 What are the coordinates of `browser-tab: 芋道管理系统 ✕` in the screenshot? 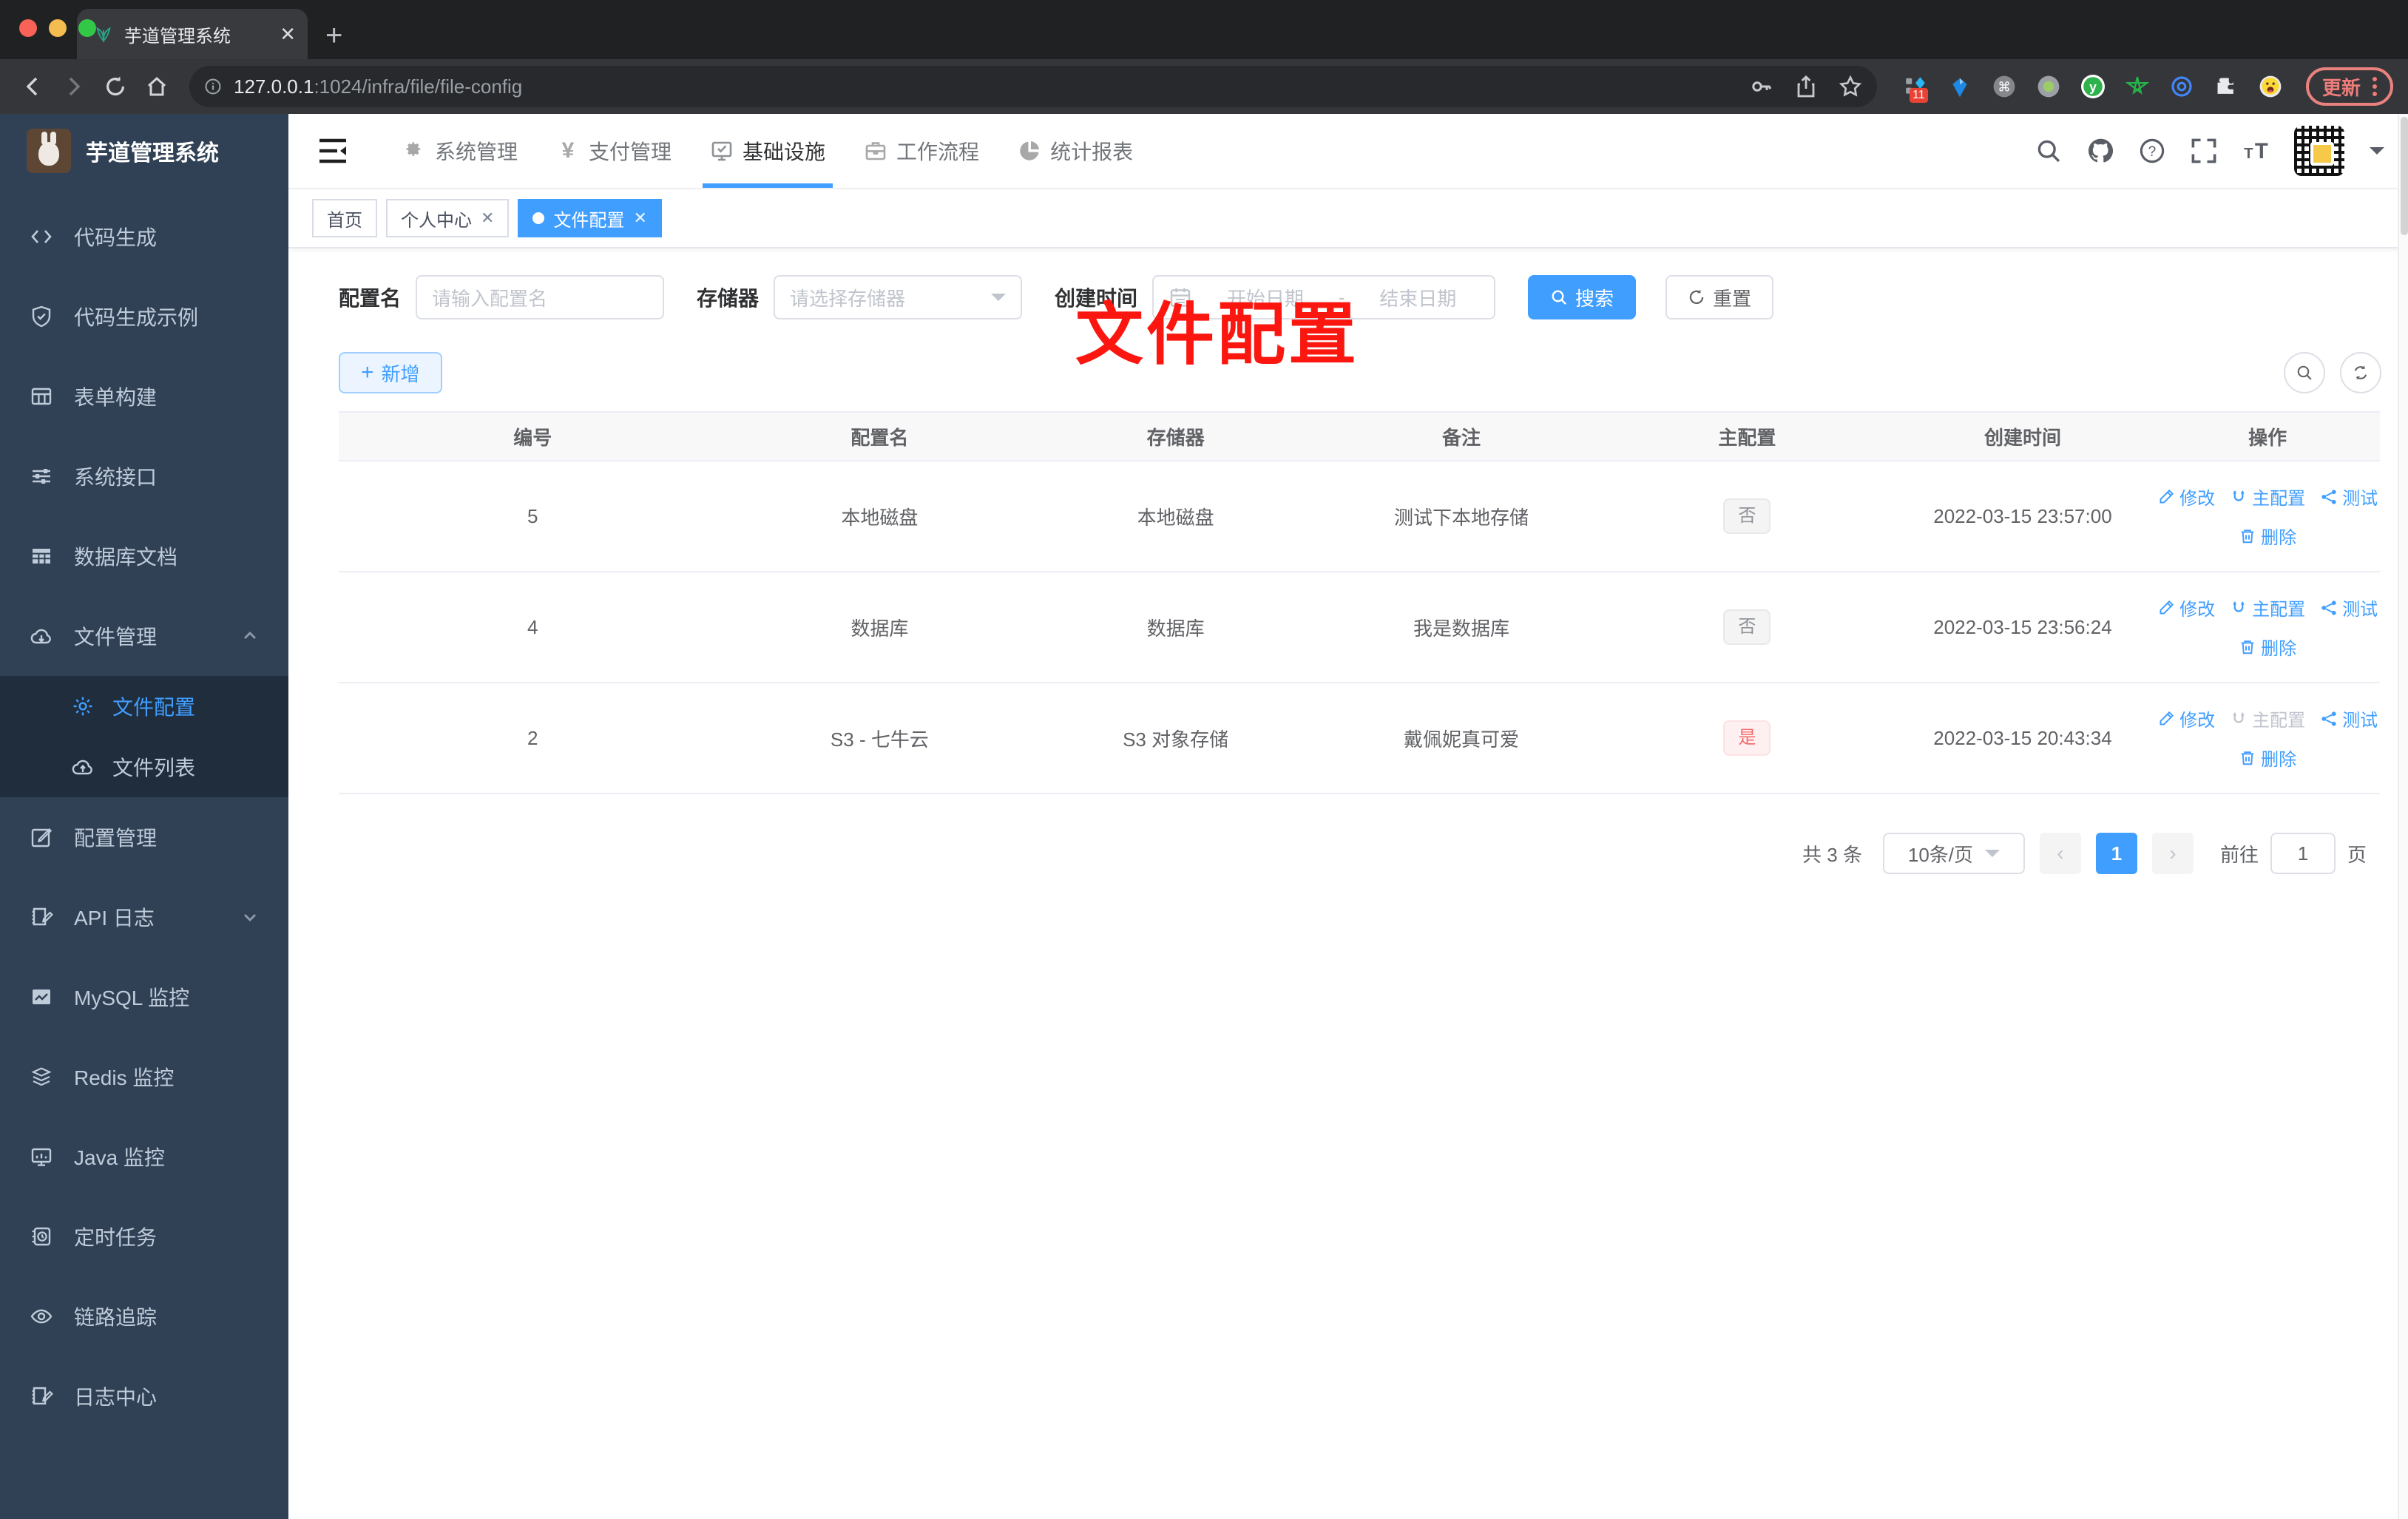 It's located at (192, 34).